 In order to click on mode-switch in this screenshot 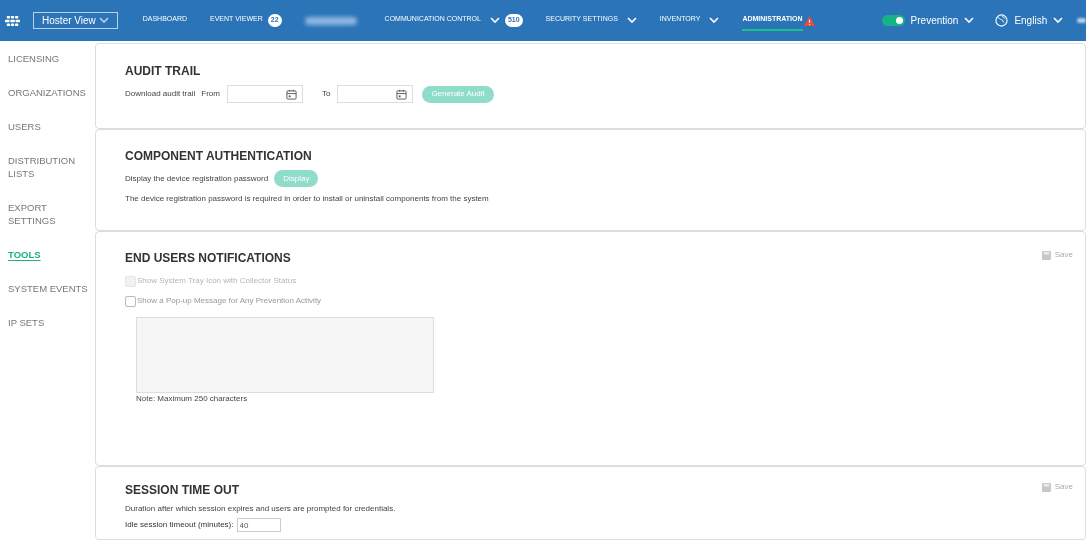, I will do `click(893, 20)`.